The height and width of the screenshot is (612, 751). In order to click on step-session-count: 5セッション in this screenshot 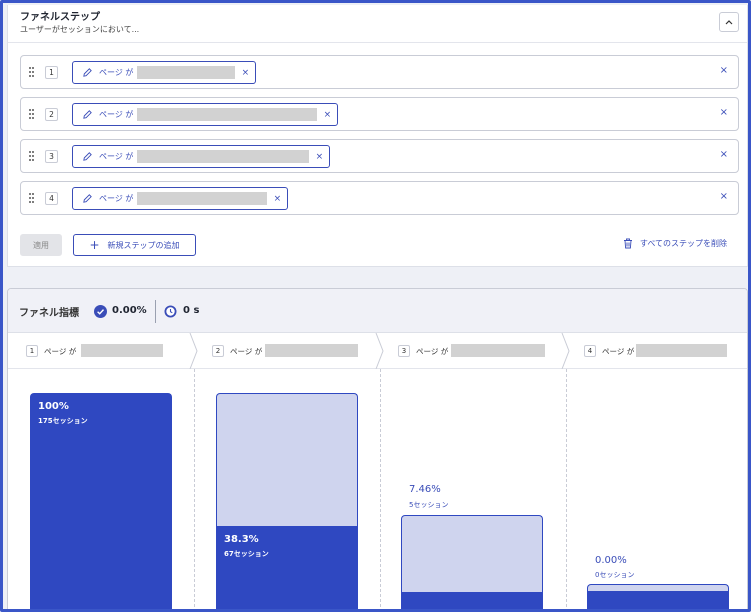, I will do `click(429, 505)`.